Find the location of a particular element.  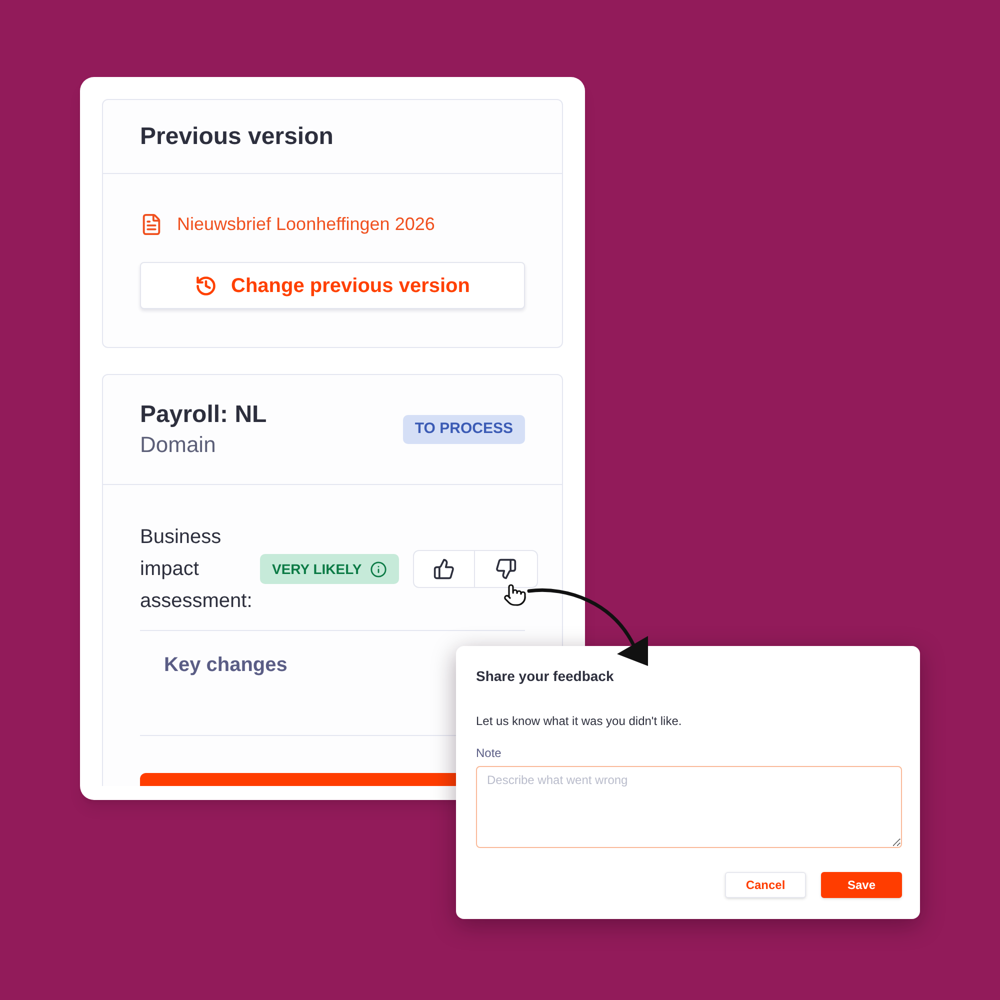

info-icon is located at coordinates (378, 569).